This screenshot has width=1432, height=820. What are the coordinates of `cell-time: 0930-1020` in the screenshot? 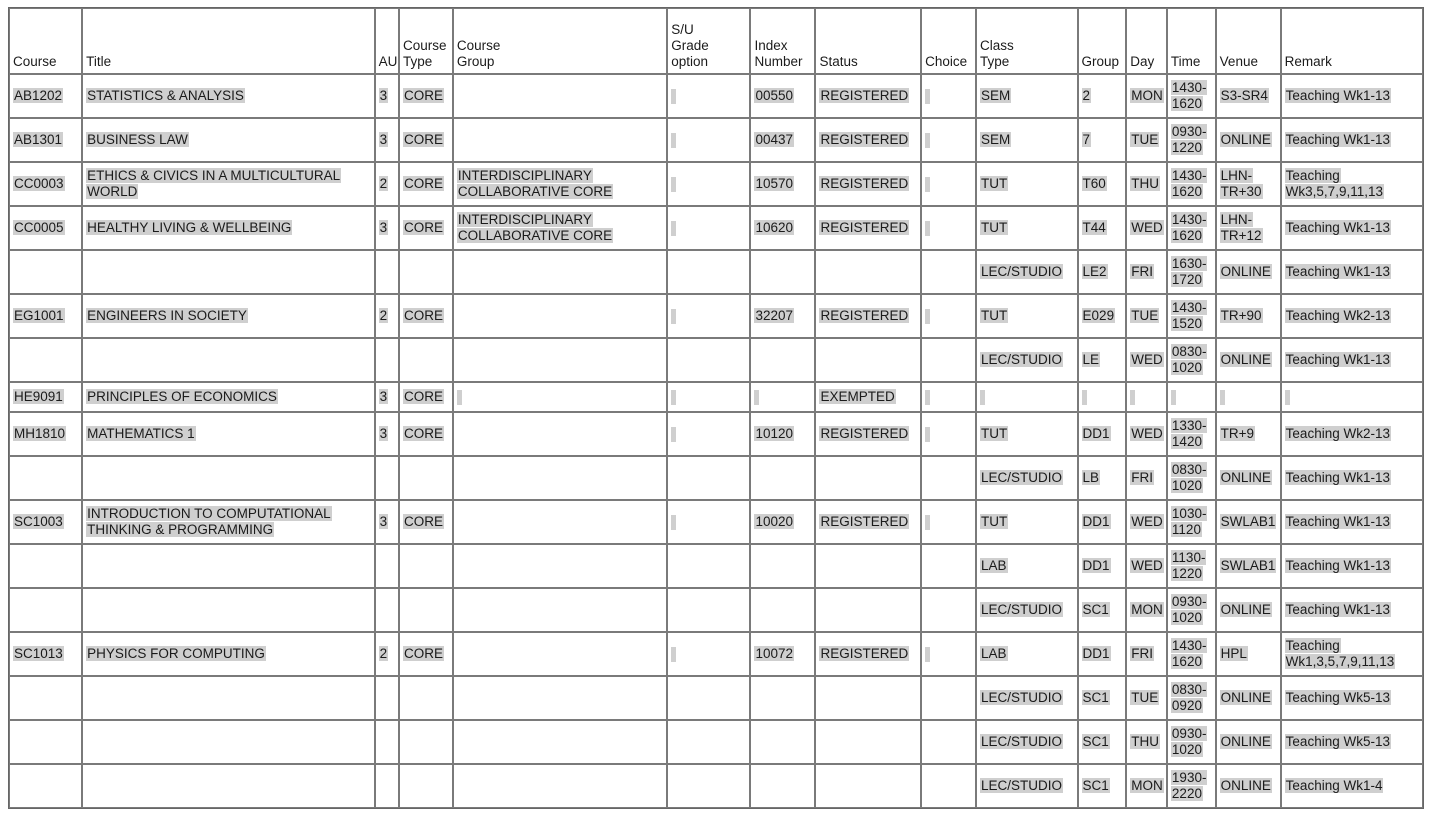 It's located at (1191, 610).